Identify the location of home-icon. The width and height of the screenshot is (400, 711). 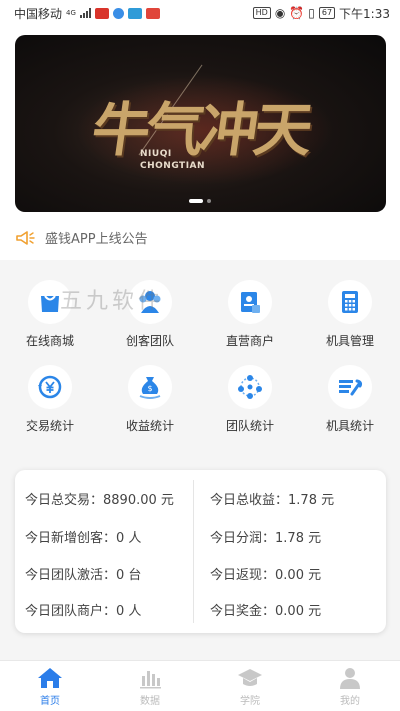
(50, 678).